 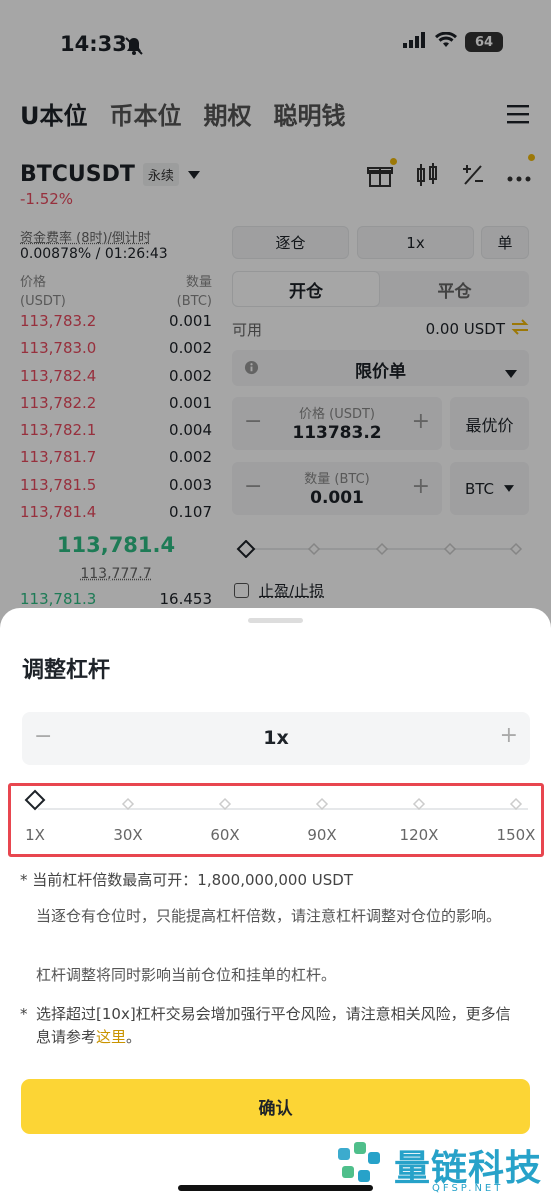 What do you see at coordinates (224, 835) in the screenshot?
I see `tick-label-60x: 60X` at bounding box center [224, 835].